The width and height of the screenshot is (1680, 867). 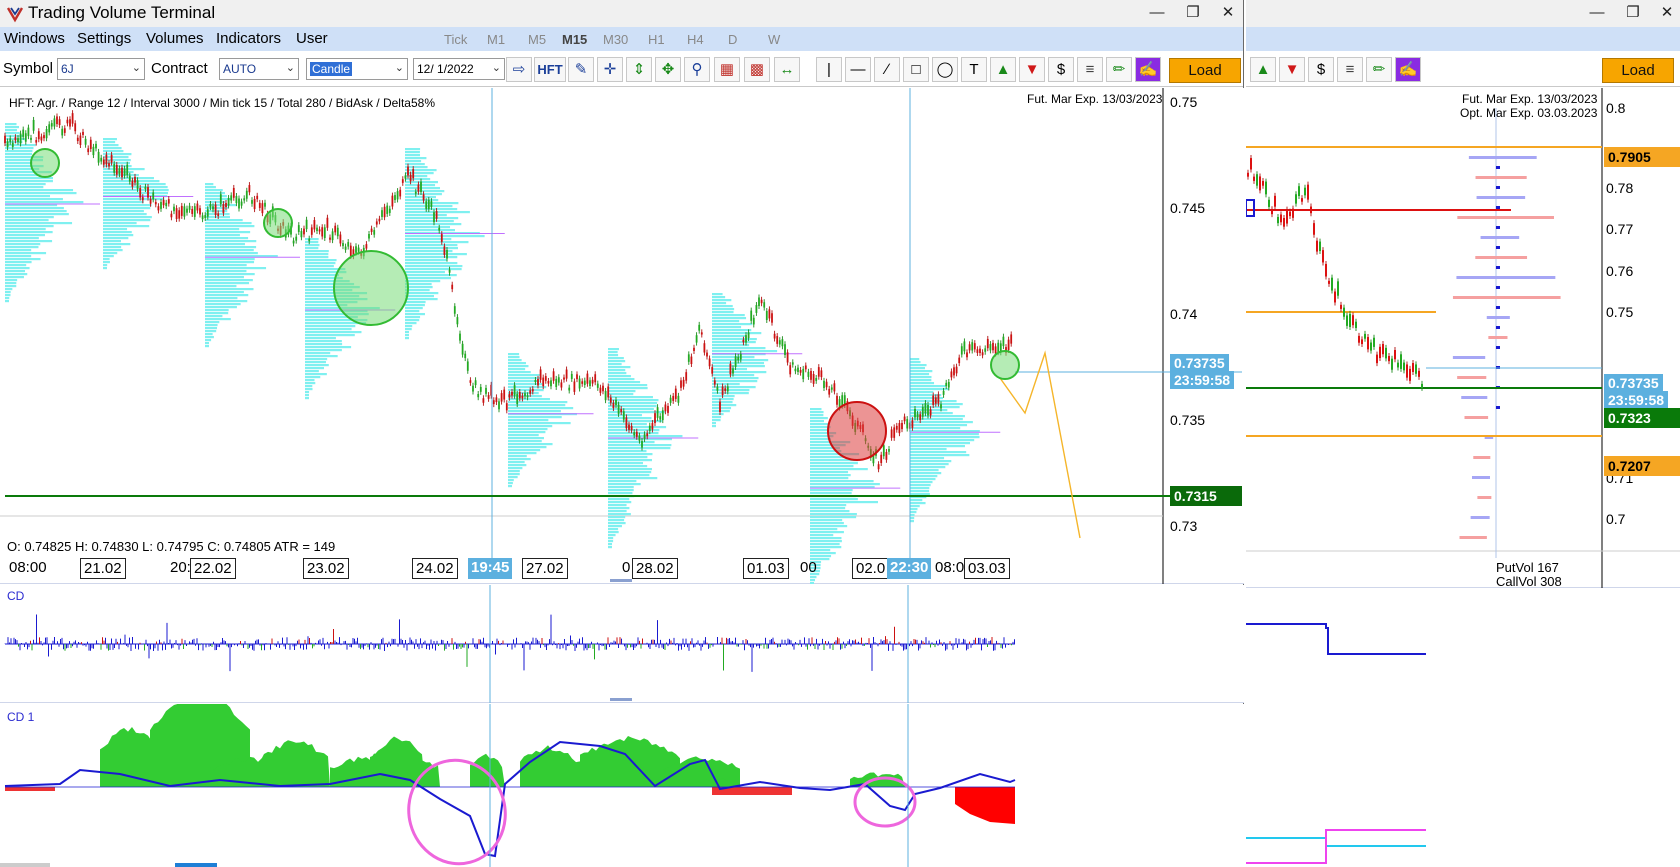 What do you see at coordinates (519, 69) in the screenshot?
I see `back-arrow-icon: ⇨` at bounding box center [519, 69].